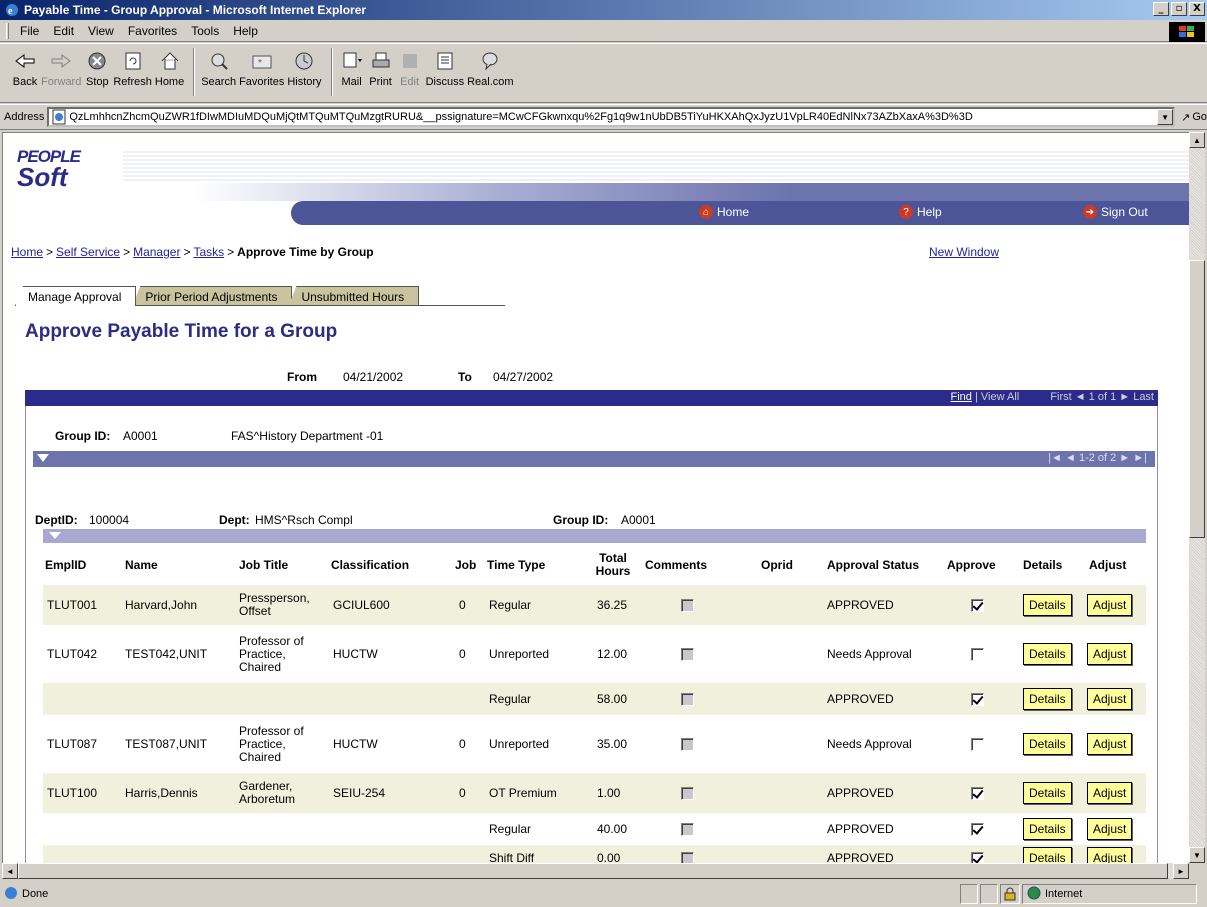  I want to click on stop-button: Stop, so click(97, 68).